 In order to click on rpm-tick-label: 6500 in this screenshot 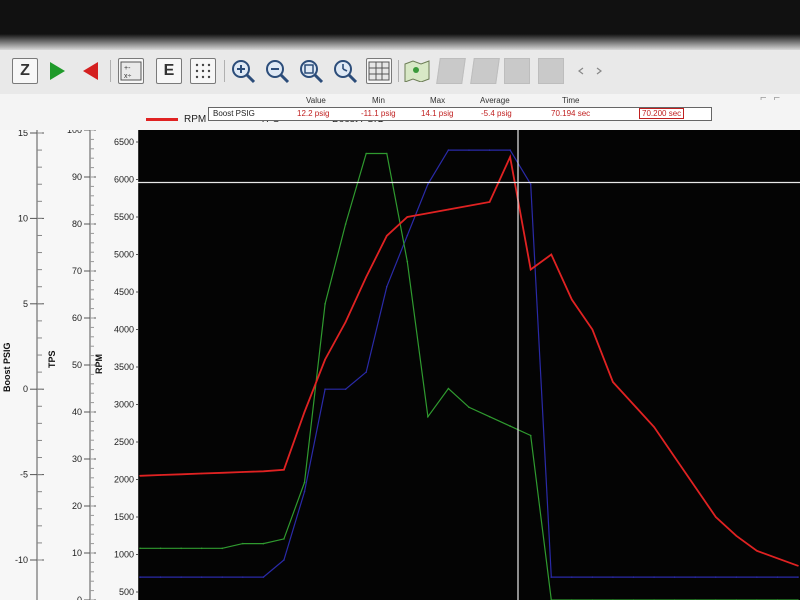, I will do `click(124, 142)`.